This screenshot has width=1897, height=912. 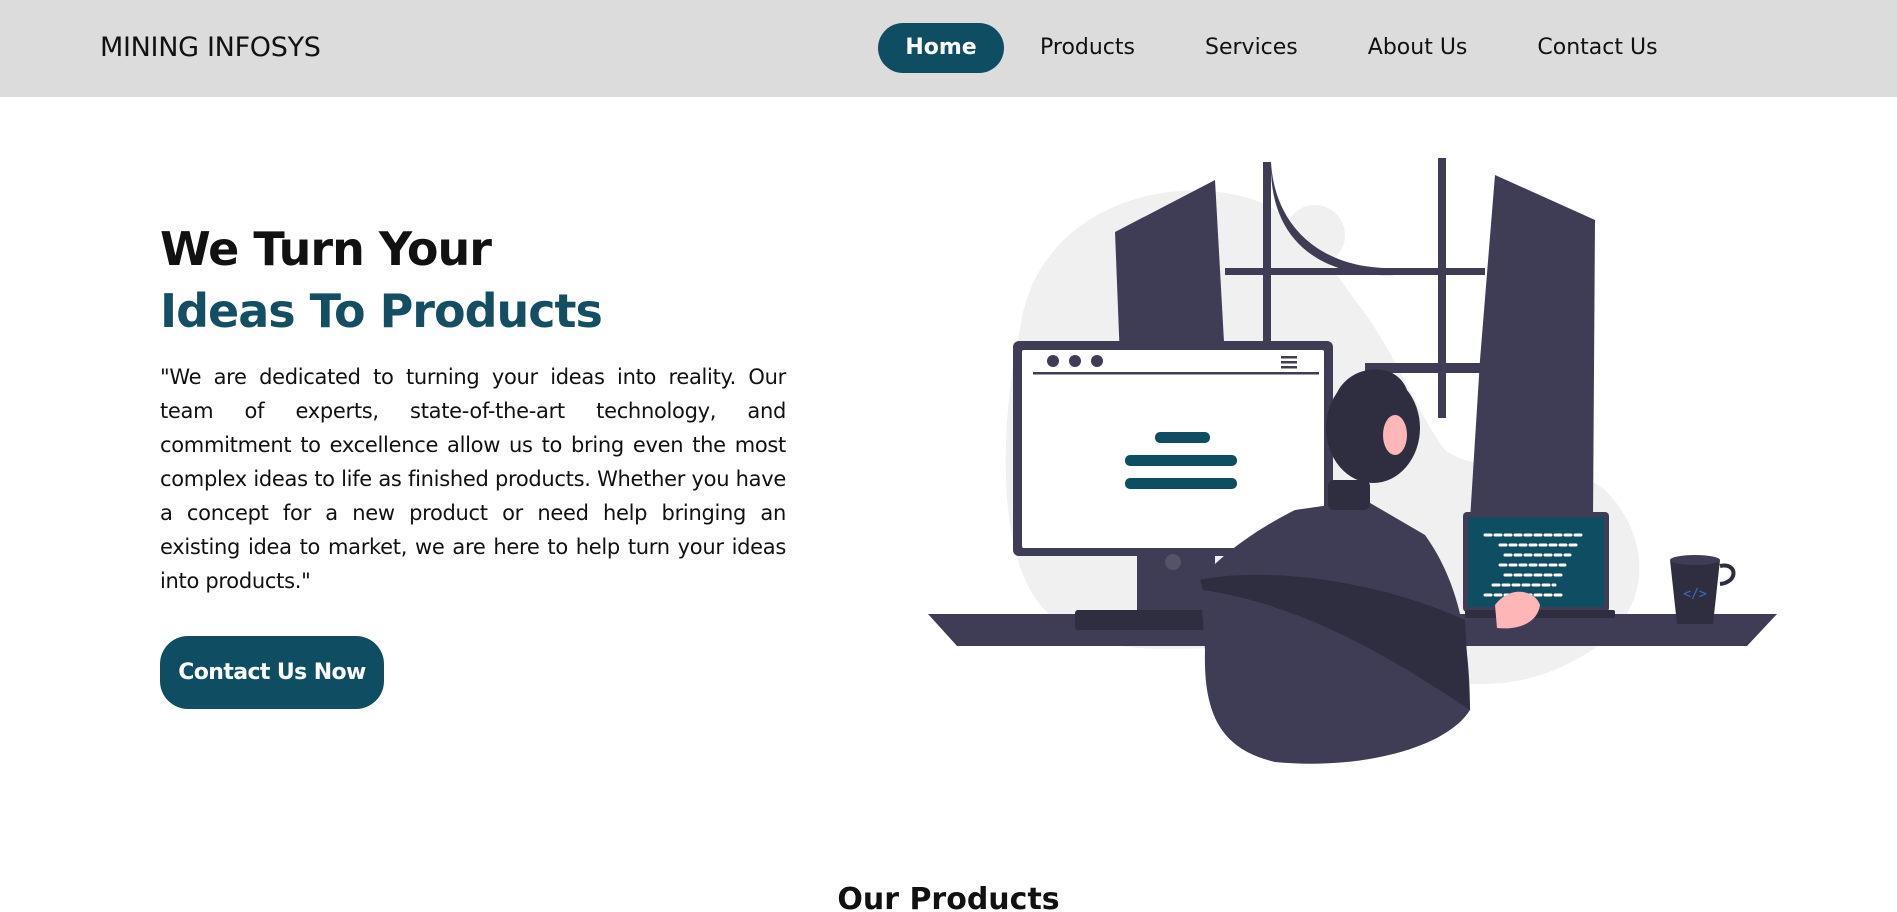 I want to click on hero-title: We Turn Your Ideas To Products, so click(x=381, y=280).